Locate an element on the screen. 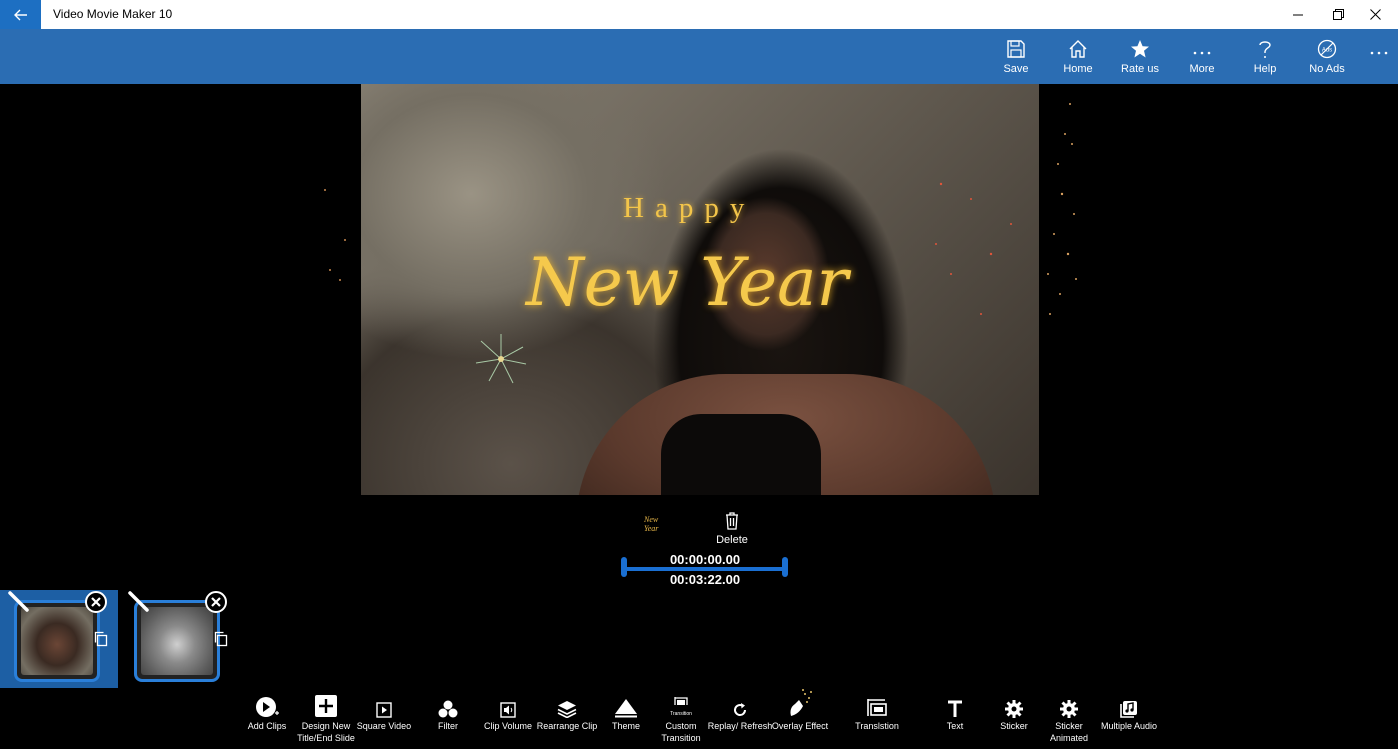 The image size is (1398, 749). preview-subject-top is located at coordinates (741, 454).